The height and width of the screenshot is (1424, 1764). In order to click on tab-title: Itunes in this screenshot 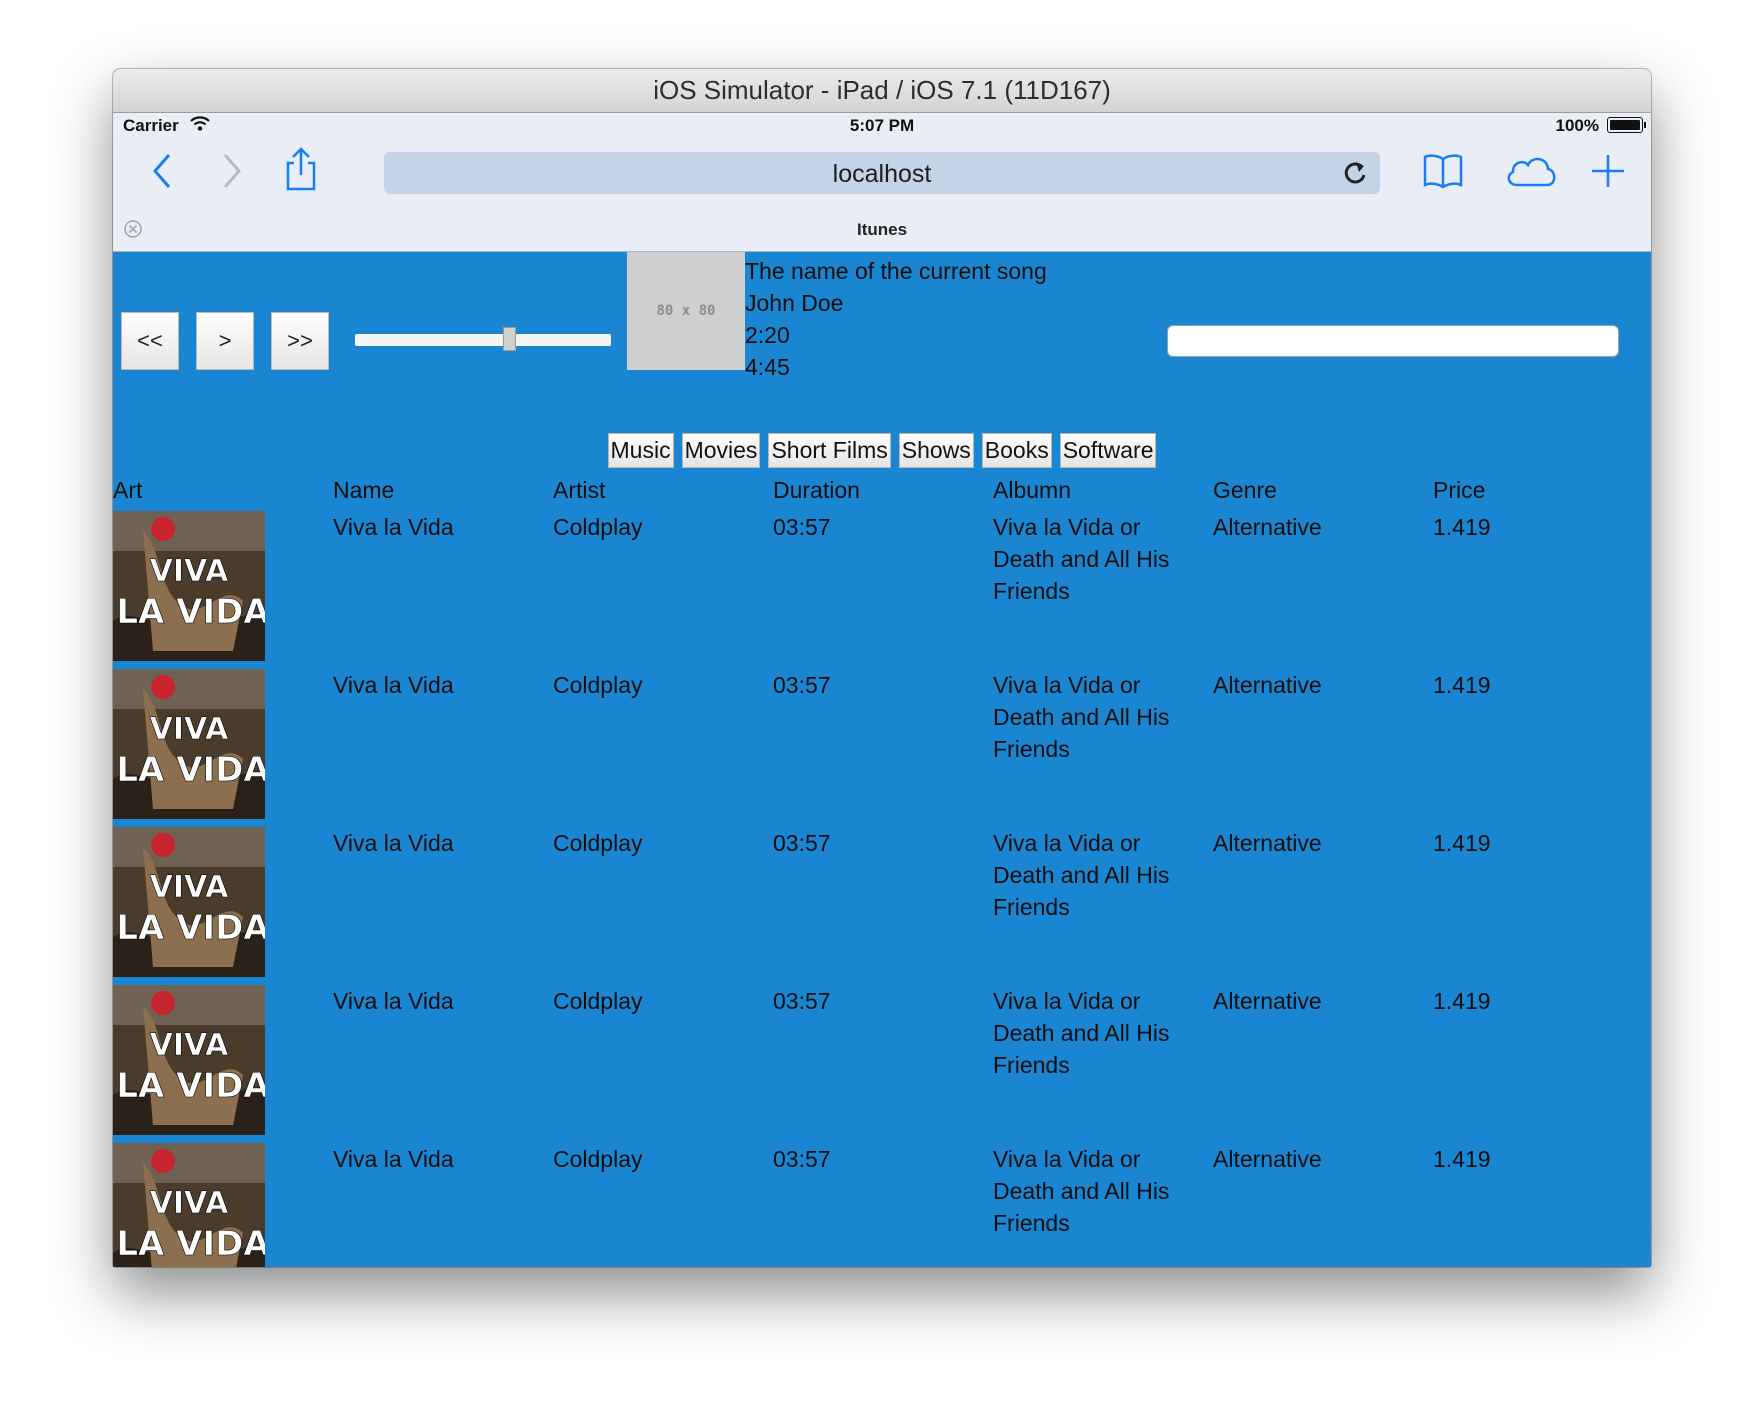, I will do `click(882, 230)`.